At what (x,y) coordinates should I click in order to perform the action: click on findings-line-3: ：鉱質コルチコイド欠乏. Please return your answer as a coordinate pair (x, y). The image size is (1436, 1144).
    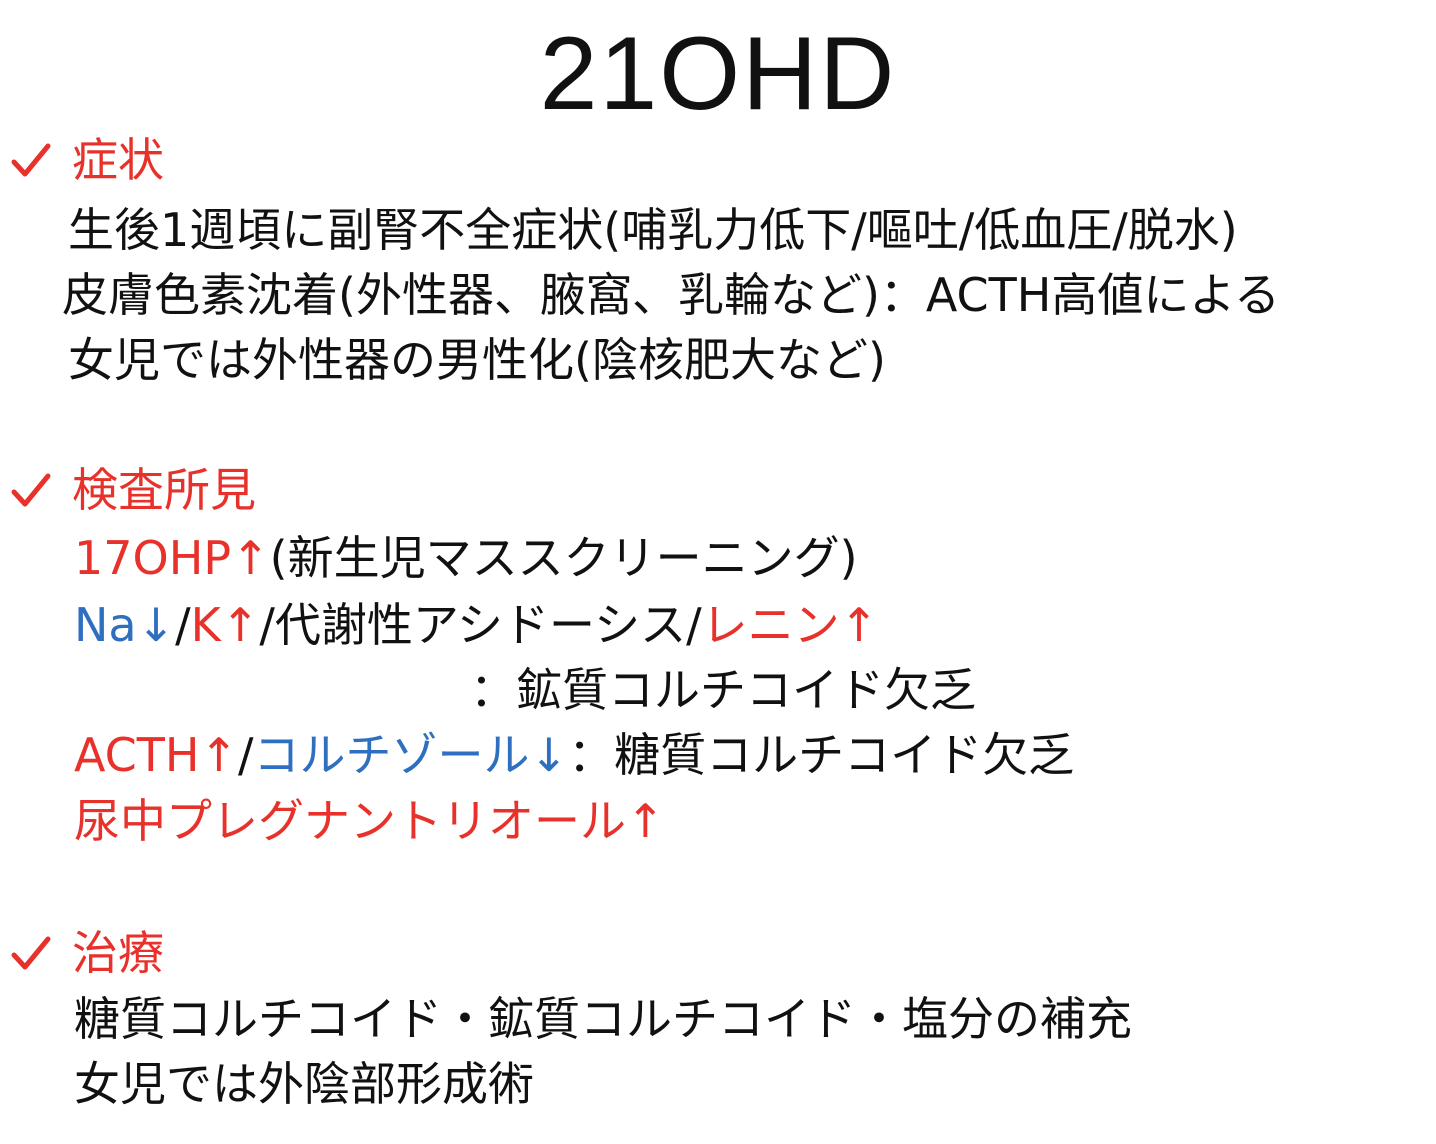
    Looking at the image, I should click on (723, 690).